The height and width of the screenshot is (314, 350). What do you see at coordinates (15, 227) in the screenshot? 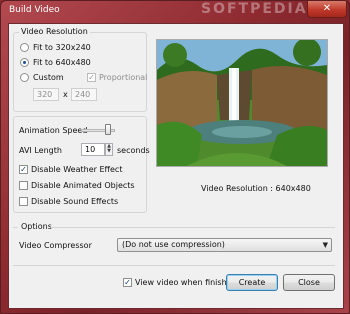
I see `options-separator-left` at bounding box center [15, 227].